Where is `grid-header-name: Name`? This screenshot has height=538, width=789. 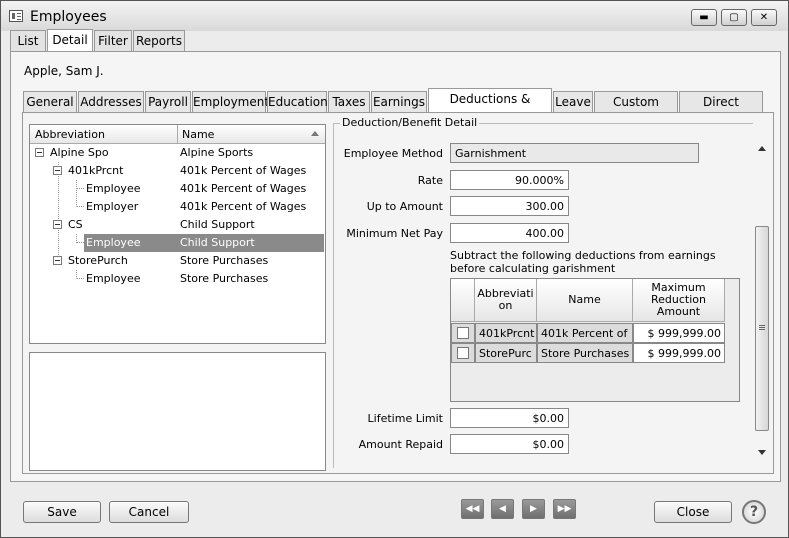 grid-header-name: Name is located at coordinates (585, 300).